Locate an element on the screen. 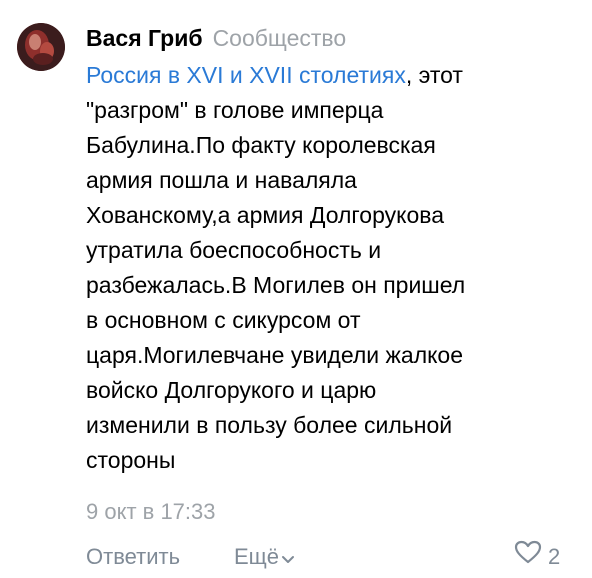 The image size is (592, 578). comment-line: Бабулина.По факту королевская is located at coordinates (261, 145).